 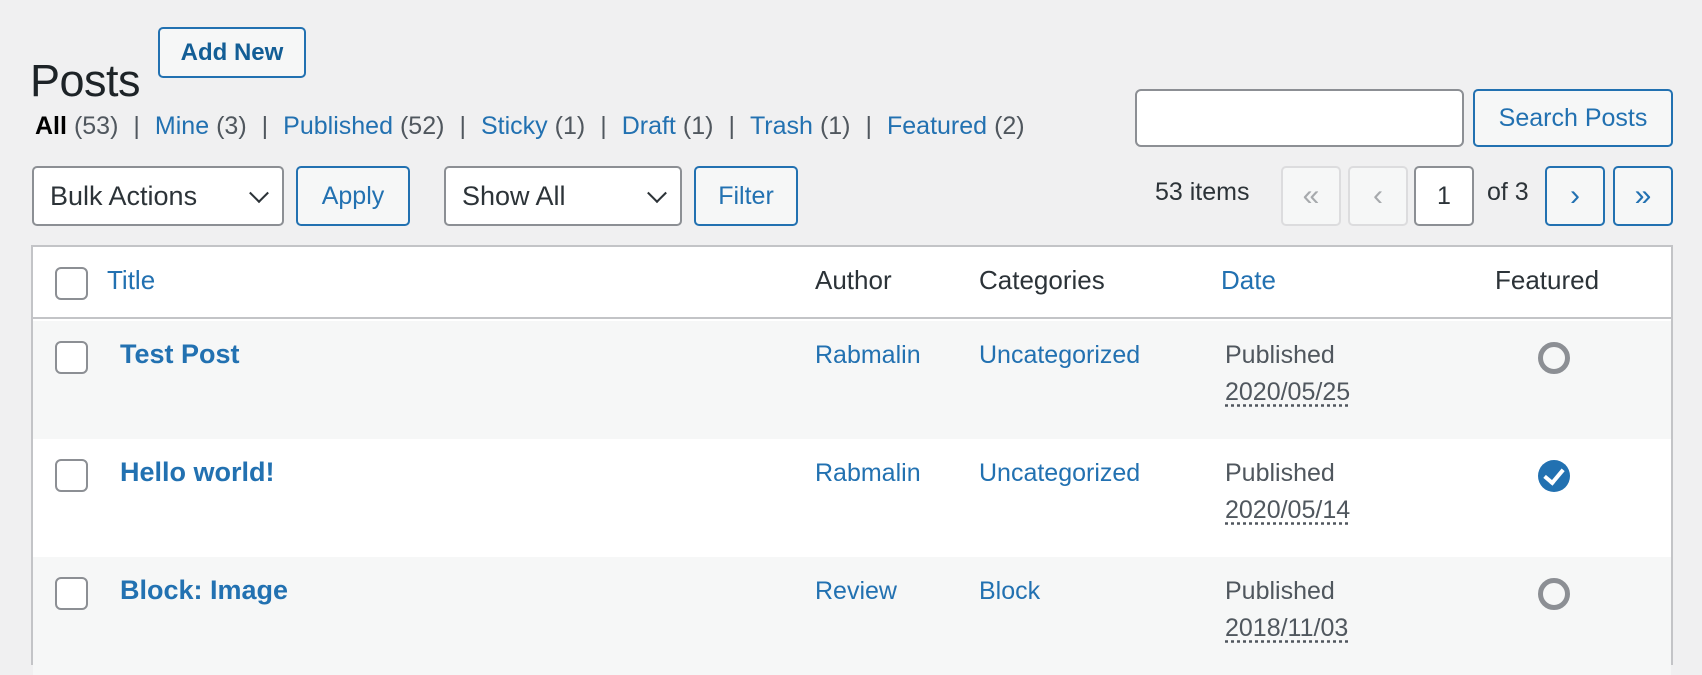 What do you see at coordinates (1299, 118) in the screenshot?
I see `search-input` at bounding box center [1299, 118].